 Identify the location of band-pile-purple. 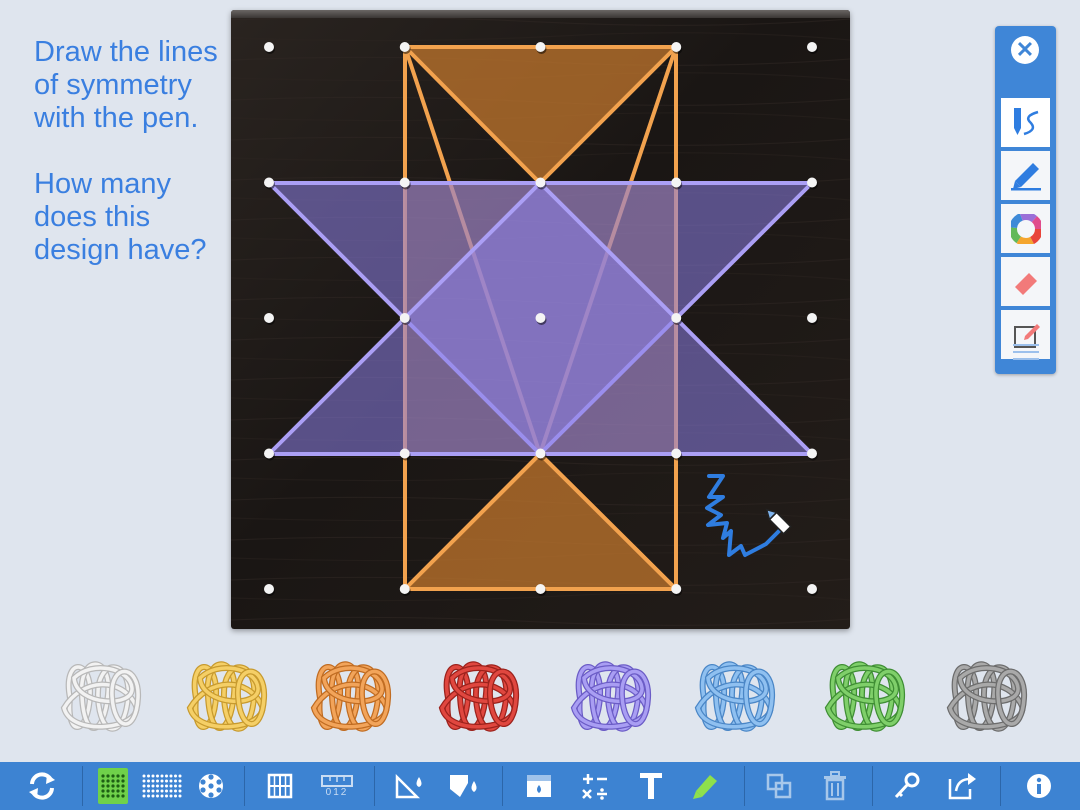
(610, 698).